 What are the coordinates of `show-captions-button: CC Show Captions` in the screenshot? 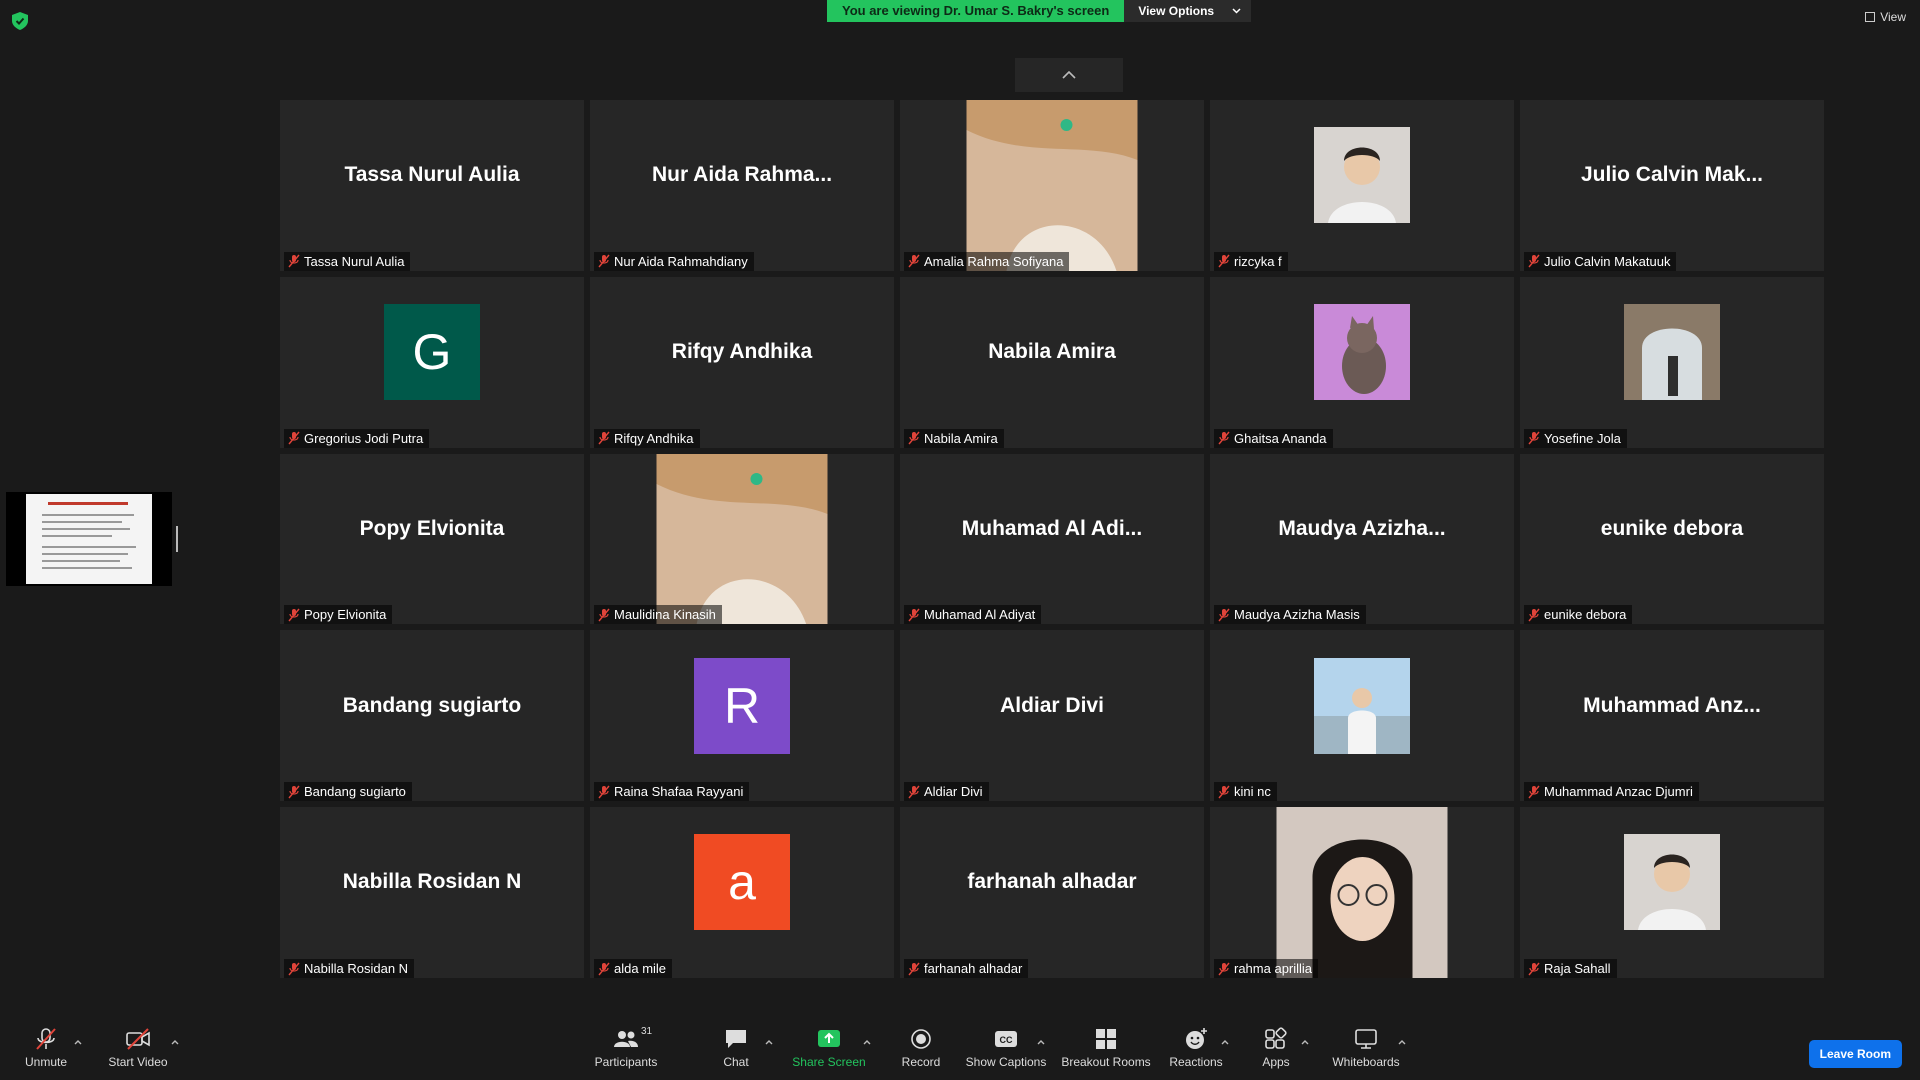 It's located at (1006, 1048).